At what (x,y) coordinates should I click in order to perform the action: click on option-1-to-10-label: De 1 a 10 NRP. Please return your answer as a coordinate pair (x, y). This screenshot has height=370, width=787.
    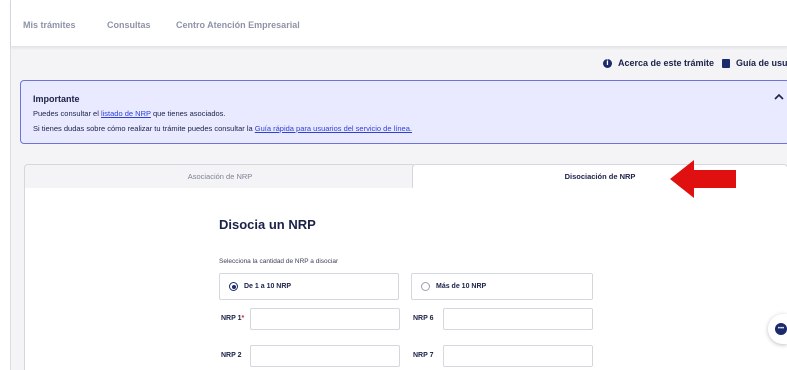
    Looking at the image, I should click on (268, 286).